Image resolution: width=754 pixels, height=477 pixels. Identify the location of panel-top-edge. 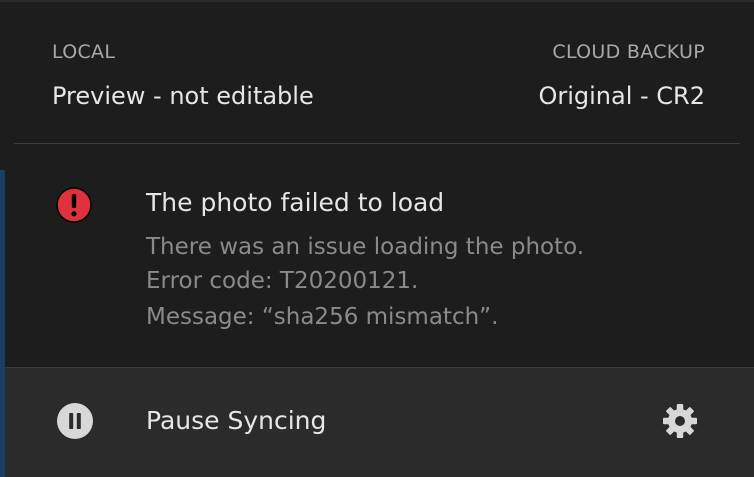
(377, 1).